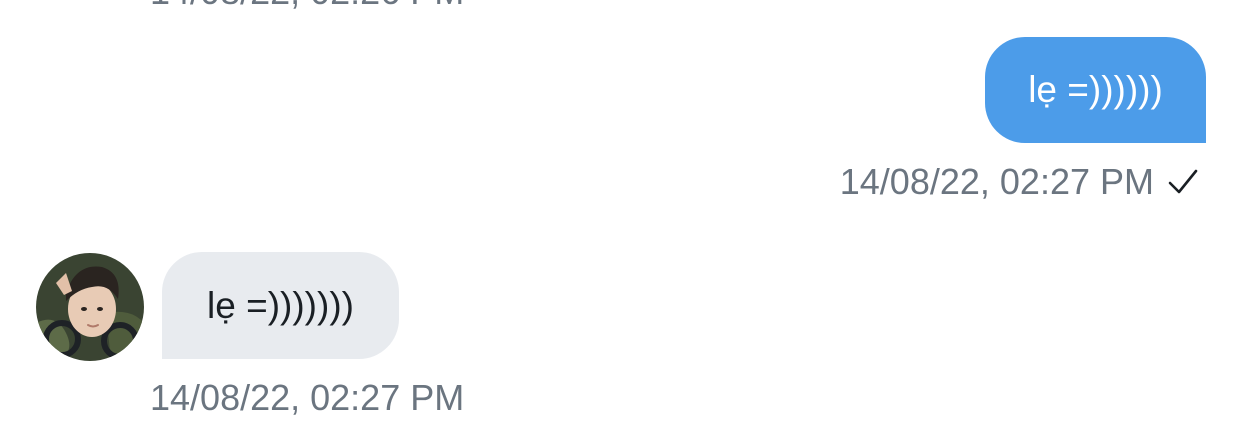  I want to click on received-message-timestamp: 14/08/22, 02:27 PM, so click(307, 397).